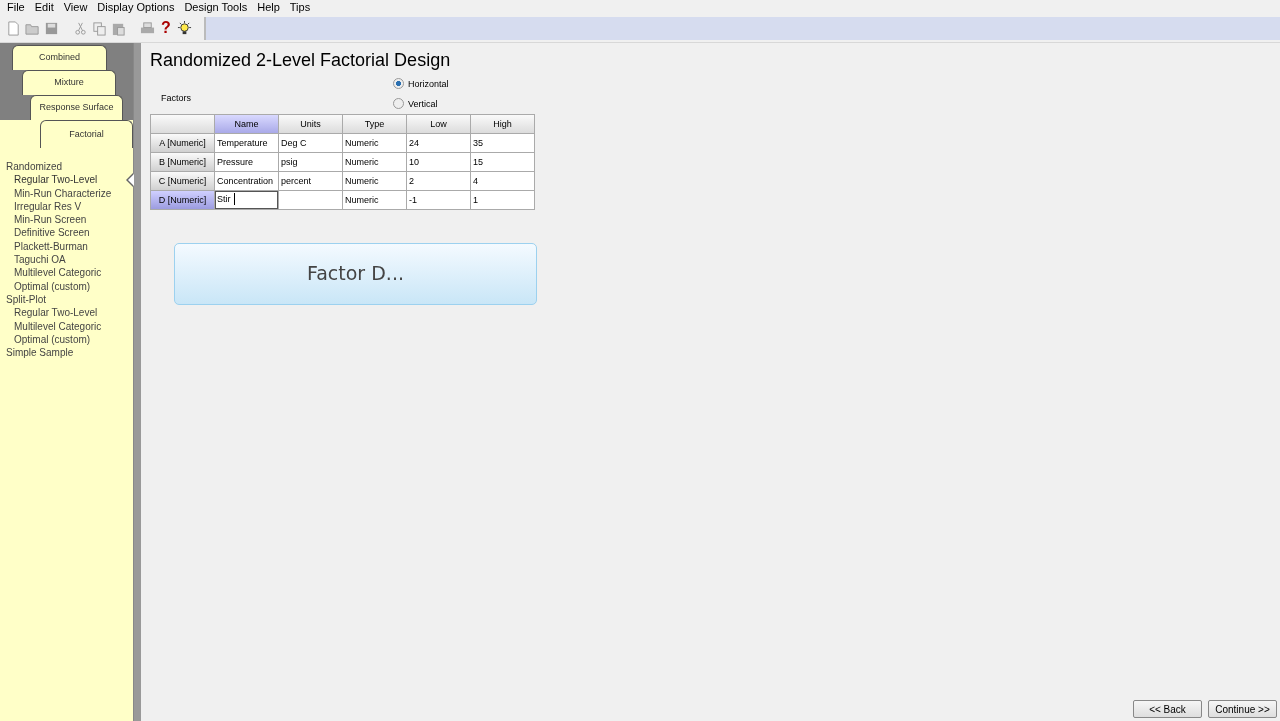  I want to click on radio-label: Vertical, so click(423, 103).